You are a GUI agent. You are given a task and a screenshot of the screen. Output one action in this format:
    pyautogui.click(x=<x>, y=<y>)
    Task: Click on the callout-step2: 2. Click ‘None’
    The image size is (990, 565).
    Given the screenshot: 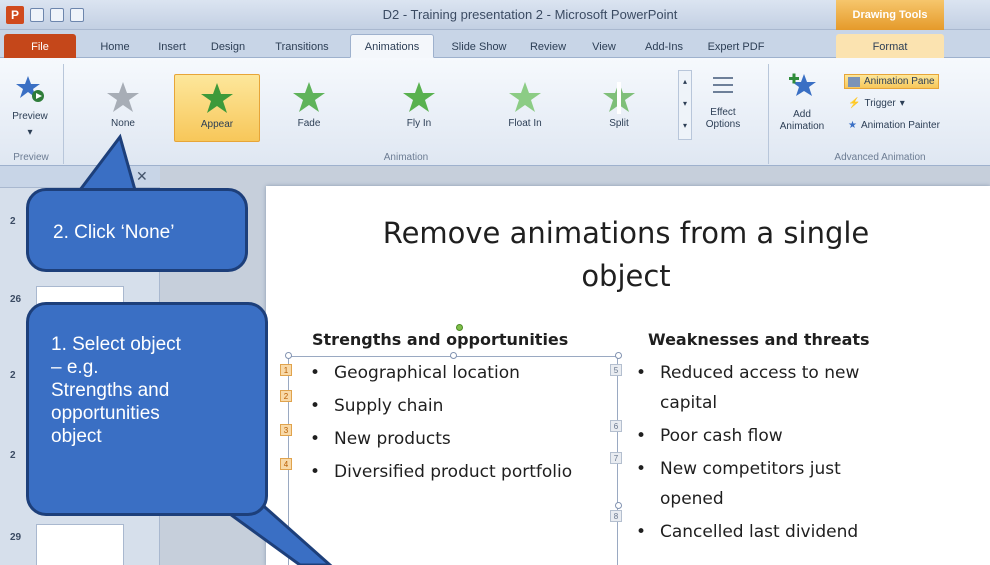 What is the action you would take?
    pyautogui.click(x=137, y=230)
    